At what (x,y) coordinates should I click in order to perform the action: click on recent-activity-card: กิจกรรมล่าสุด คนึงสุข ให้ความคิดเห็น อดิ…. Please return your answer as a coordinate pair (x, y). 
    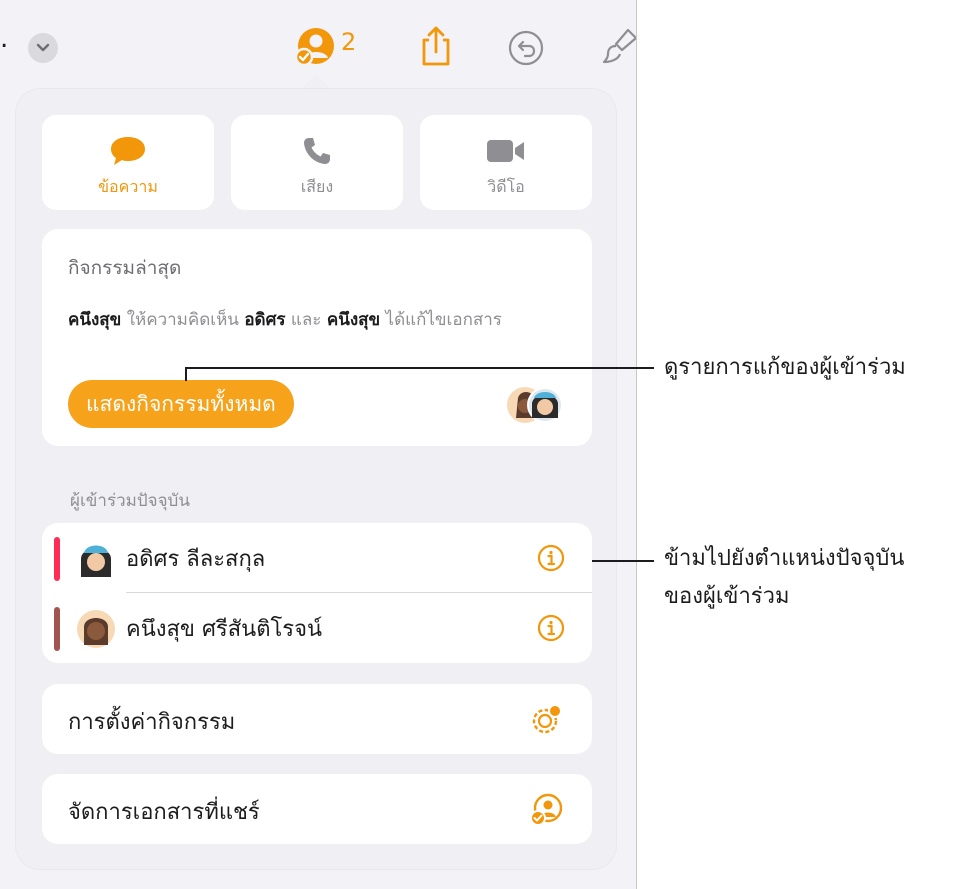
    Looking at the image, I should click on (317, 337).